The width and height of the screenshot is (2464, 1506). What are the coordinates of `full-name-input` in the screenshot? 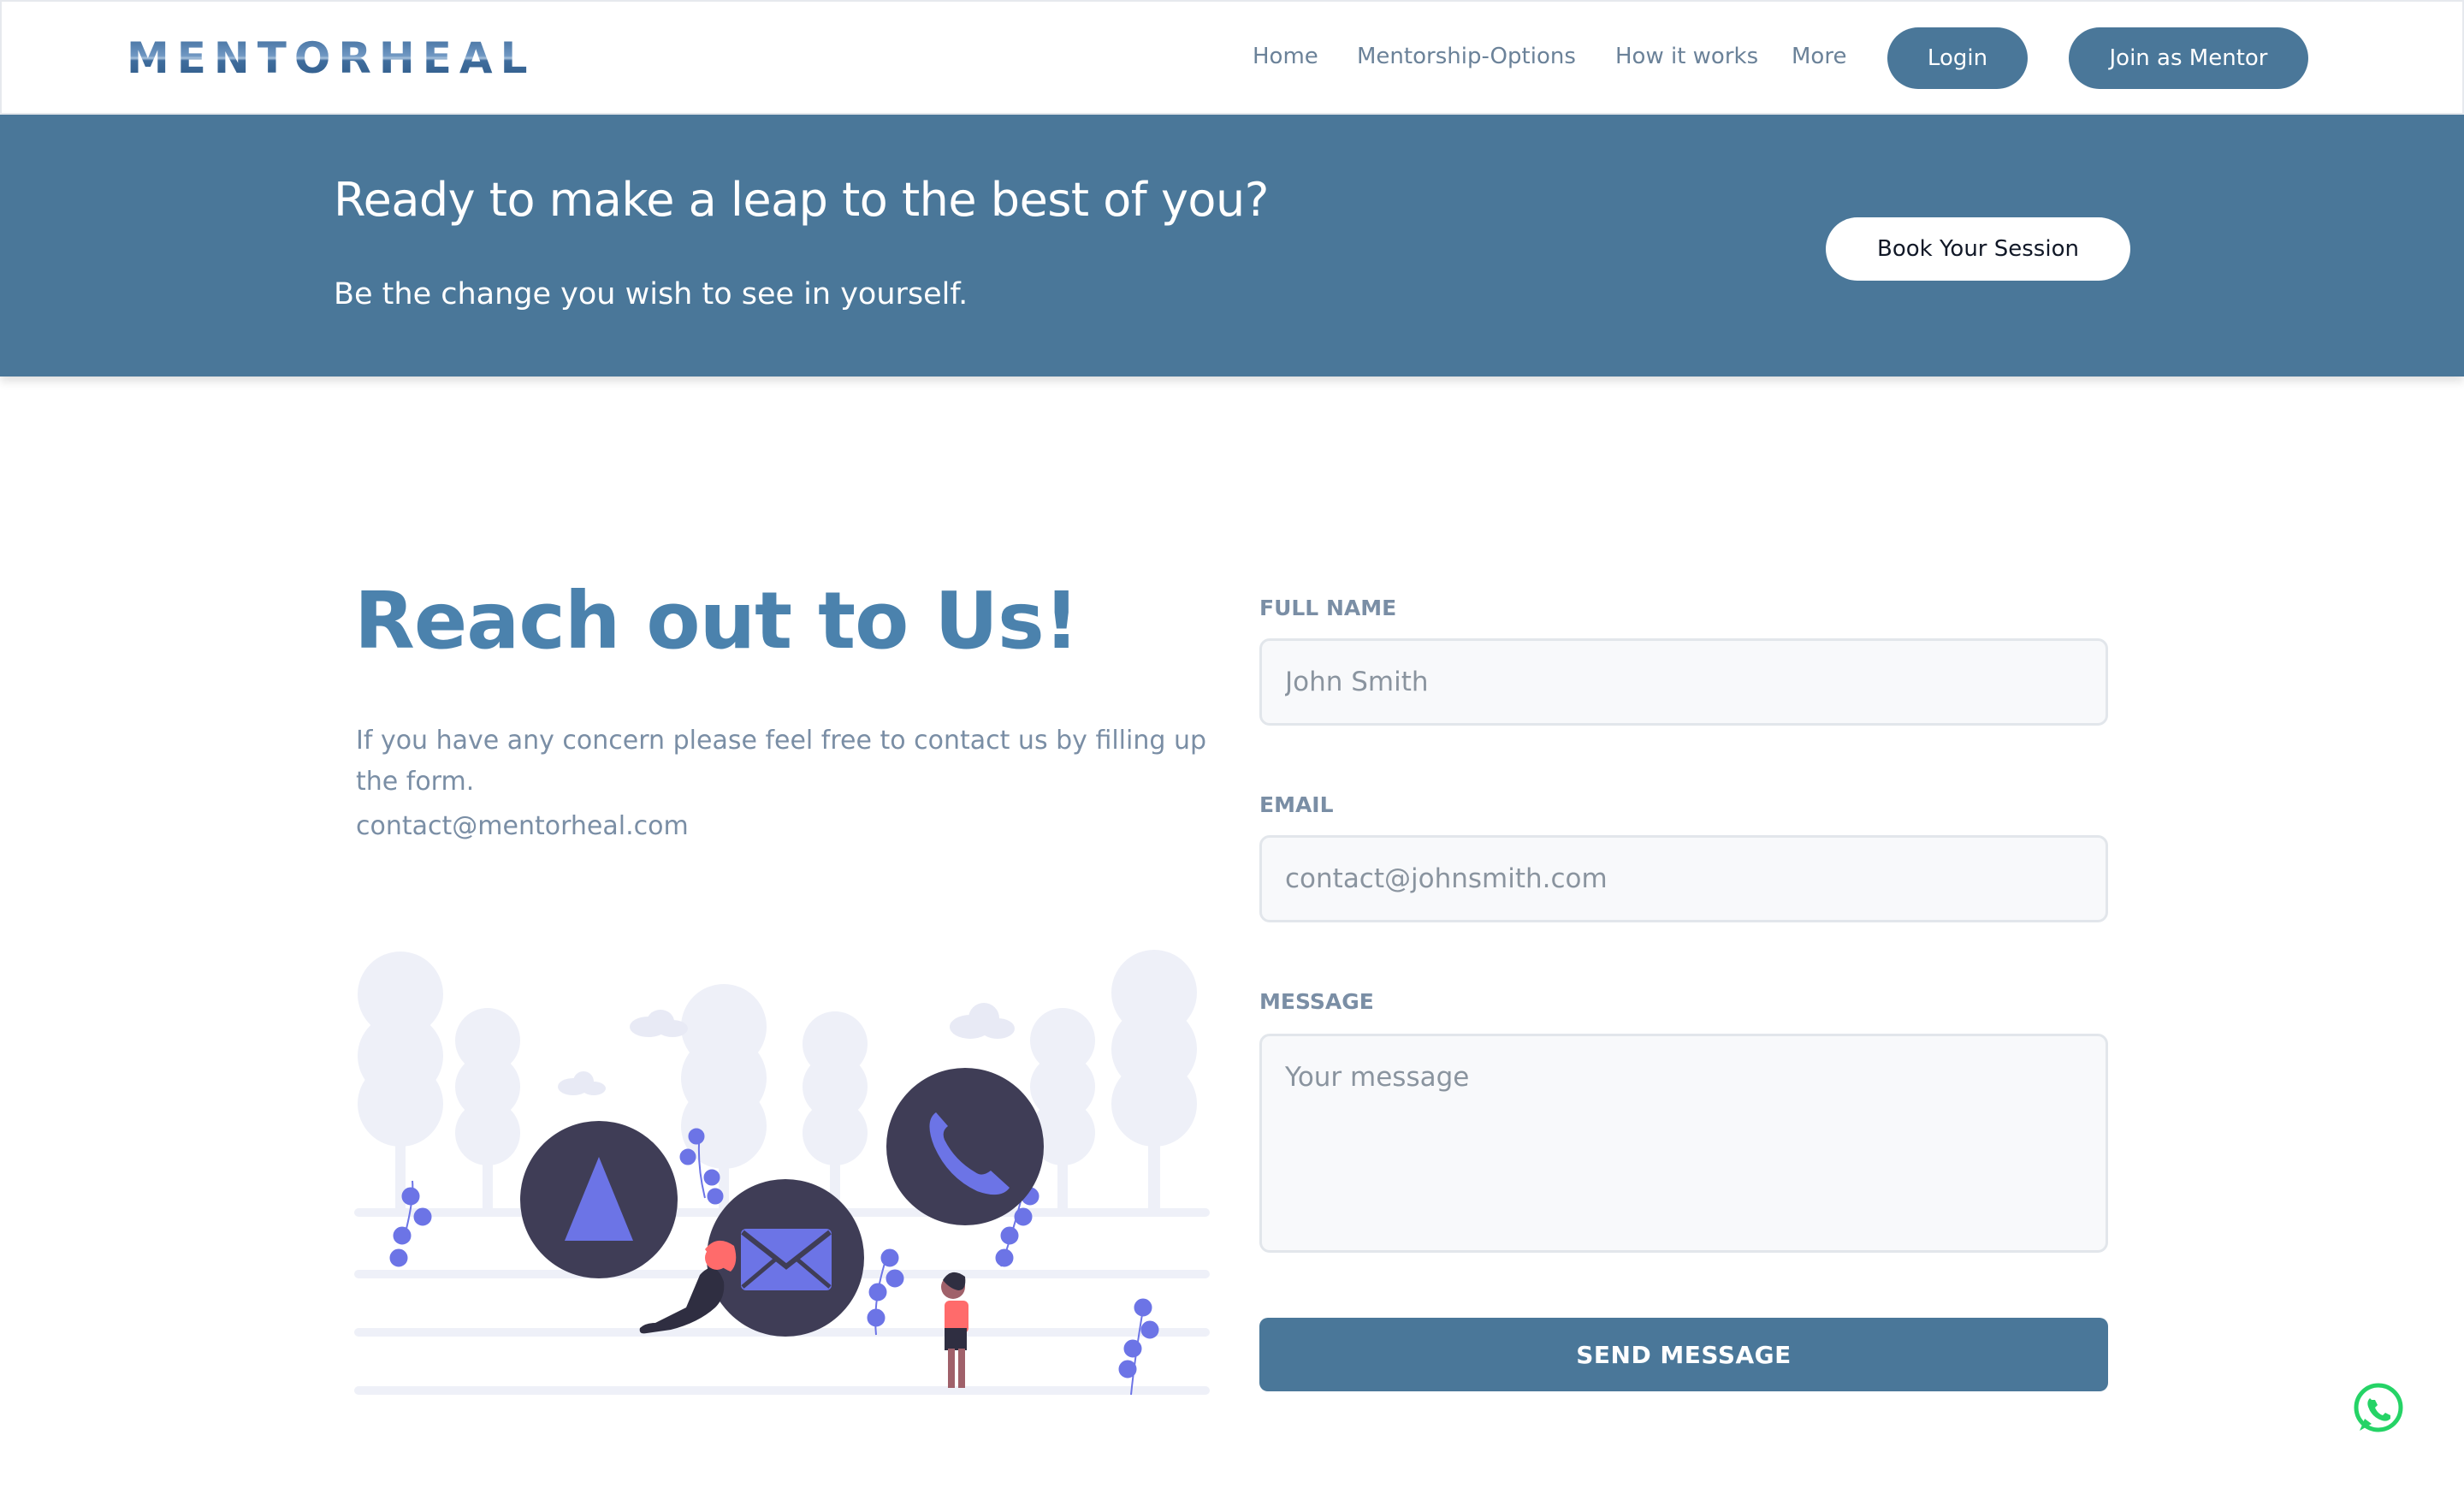 It's located at (1683, 682).